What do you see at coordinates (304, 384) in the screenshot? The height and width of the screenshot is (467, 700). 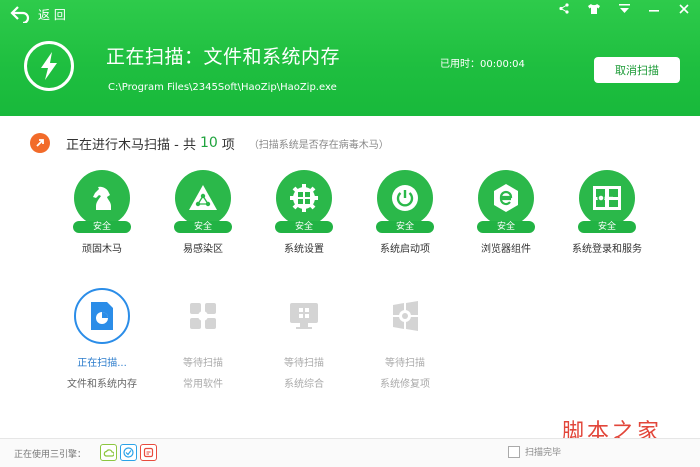 I see `item-label: 系统综合` at bounding box center [304, 384].